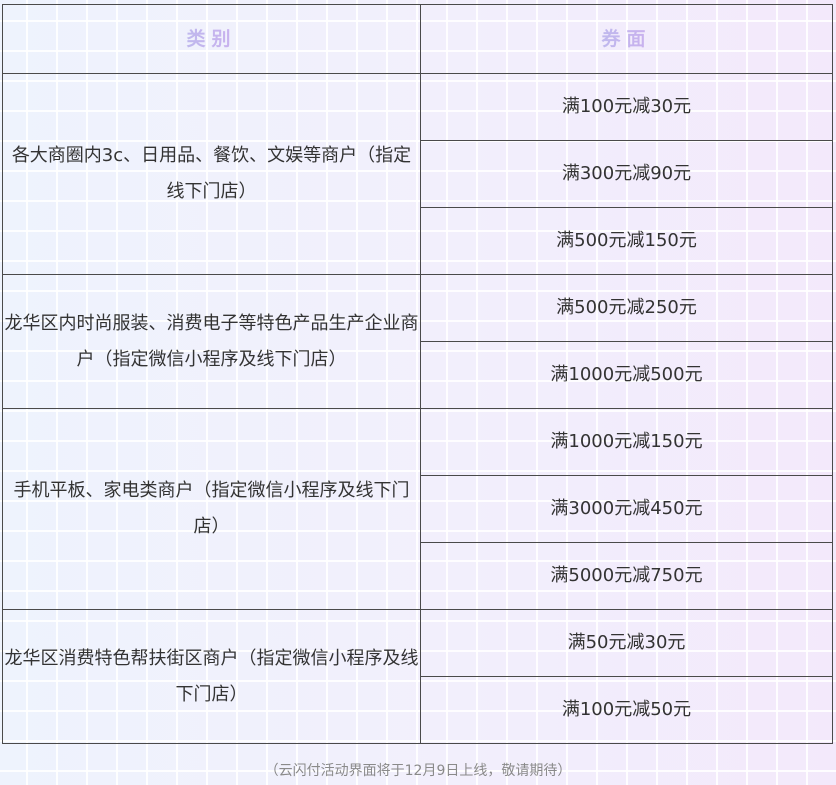  Describe the element at coordinates (626, 174) in the screenshot. I see `coupon-cell: 满300元减90元` at that location.